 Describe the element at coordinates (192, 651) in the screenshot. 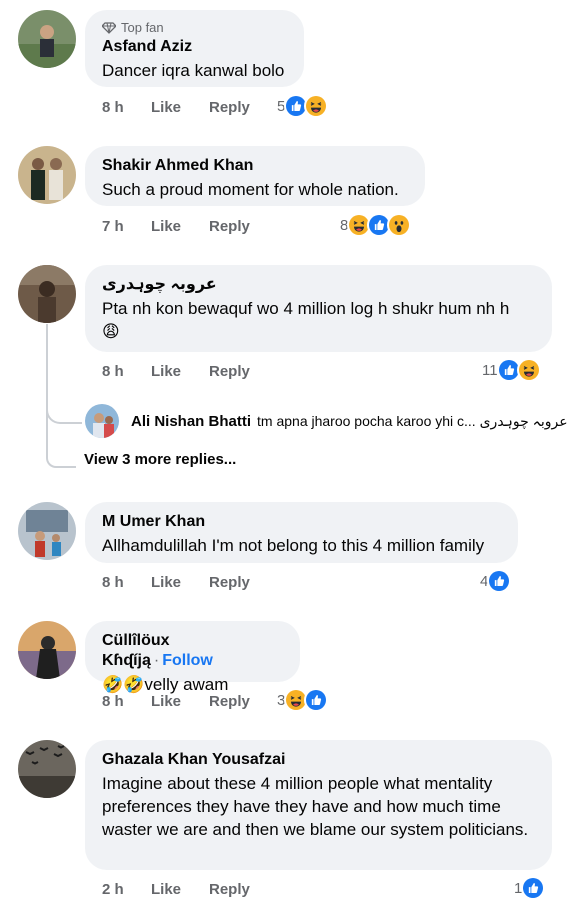

I see `commenter-name: Cüllîlöux Kɦᶑíją · Follow` at that location.